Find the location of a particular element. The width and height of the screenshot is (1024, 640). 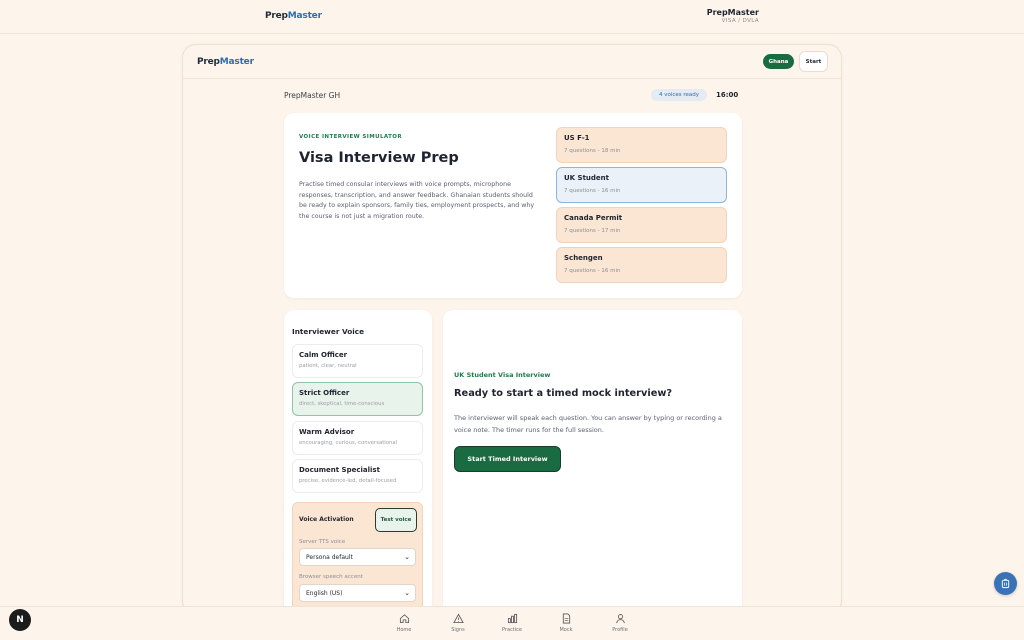

start-timed-interview-button: Start Timed Interview is located at coordinates (507, 459).